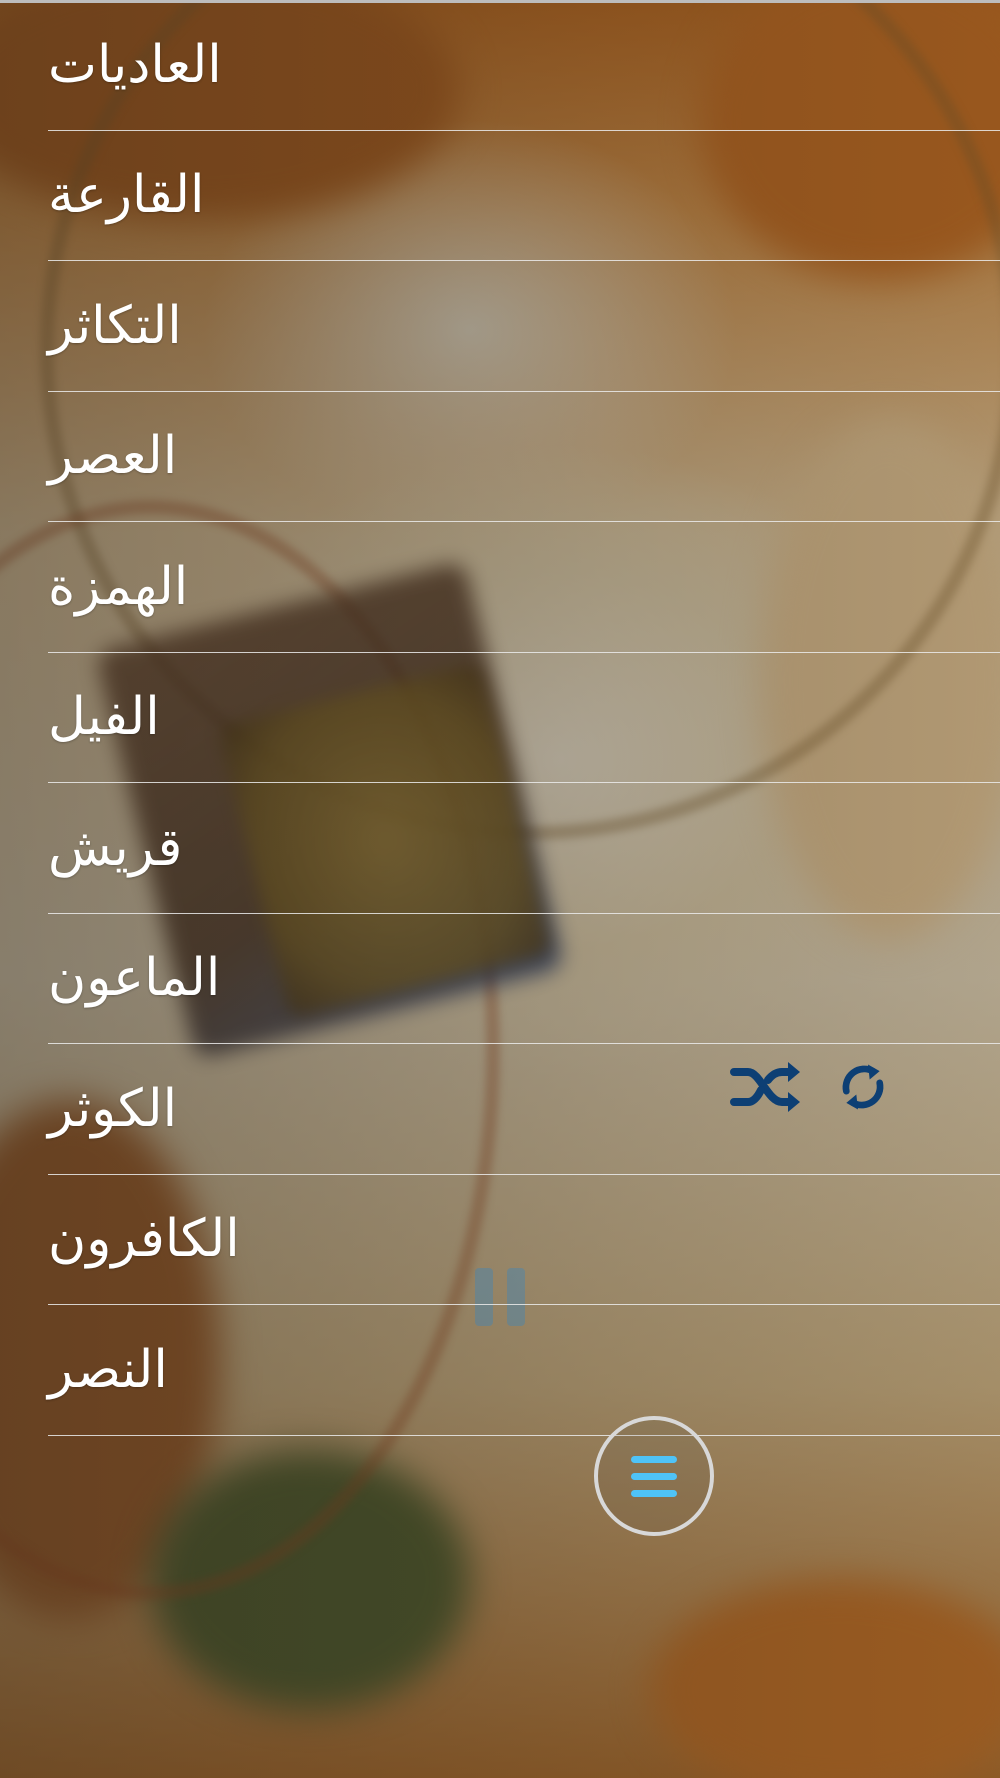 The image size is (1000, 1778). Describe the element at coordinates (524, 326) in the screenshot. I see `list-item: التكاثر` at that location.